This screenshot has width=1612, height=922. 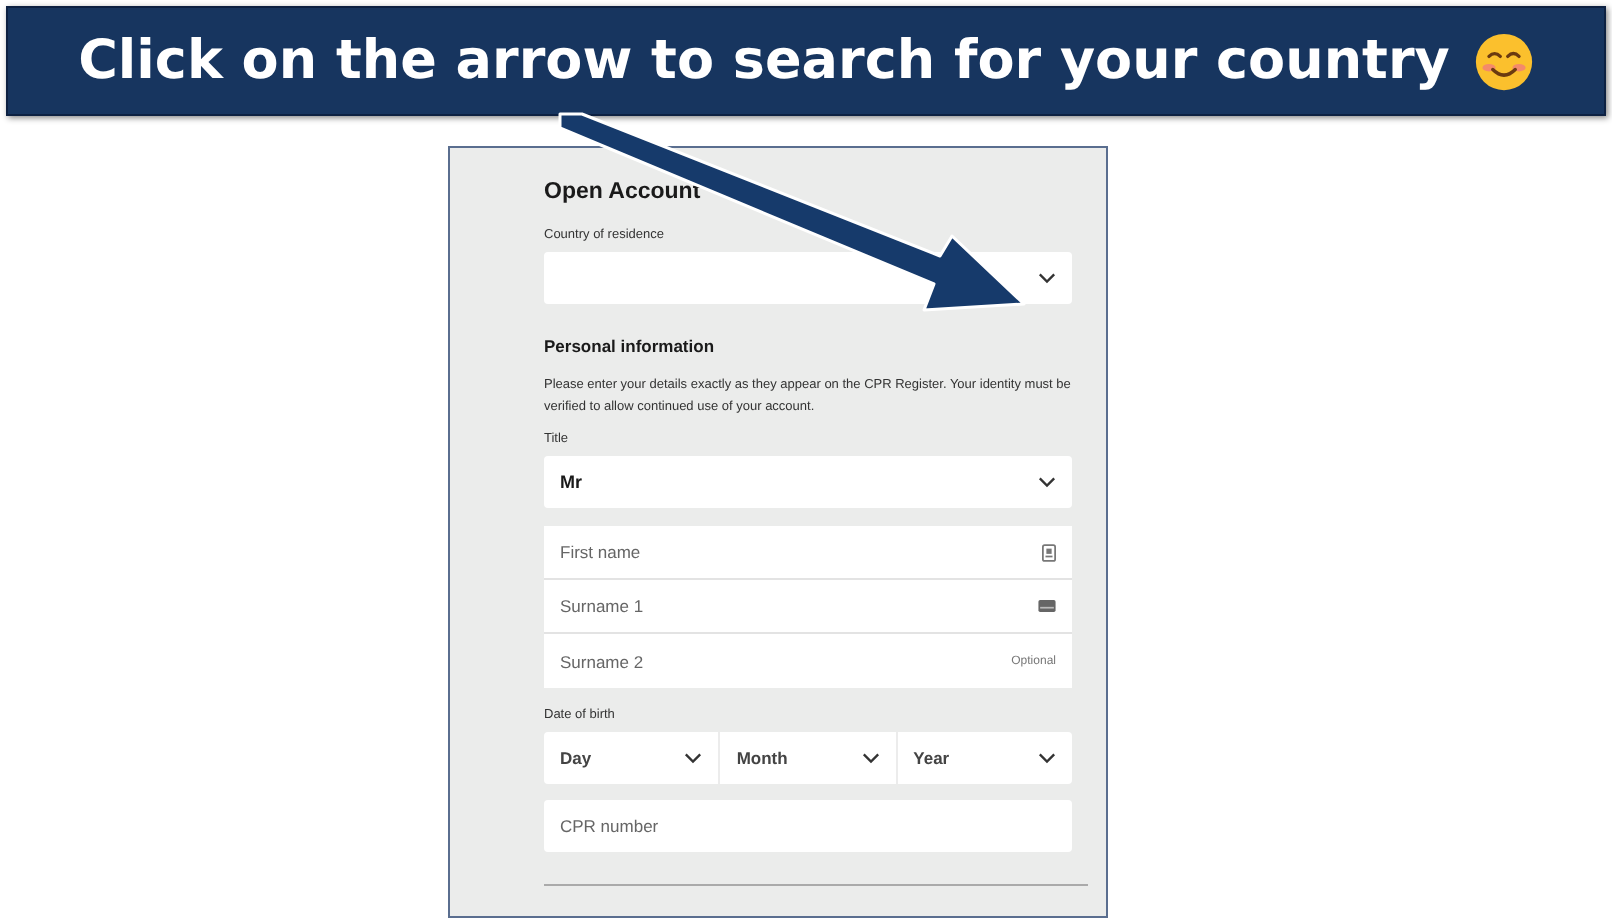 What do you see at coordinates (1503, 61) in the screenshot?
I see `smiley-icon` at bounding box center [1503, 61].